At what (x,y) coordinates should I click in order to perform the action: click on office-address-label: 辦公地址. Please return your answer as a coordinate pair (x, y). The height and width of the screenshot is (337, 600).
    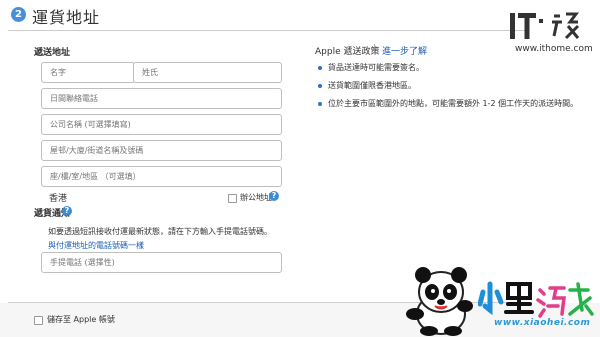
    Looking at the image, I should click on (256, 197).